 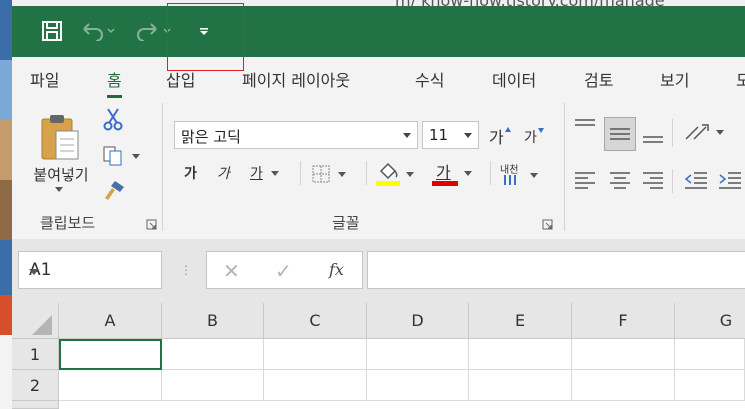 I want to click on increase-indent-button, so click(x=730, y=180).